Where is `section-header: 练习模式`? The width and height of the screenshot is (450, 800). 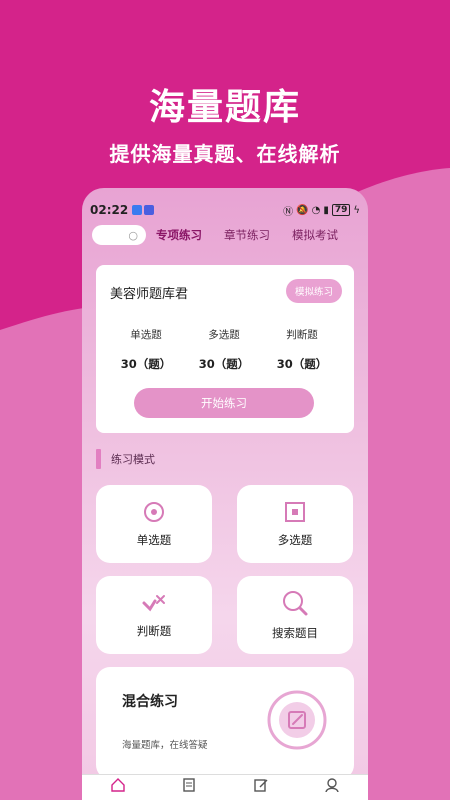 section-header: 练习模式 is located at coordinates (125, 459).